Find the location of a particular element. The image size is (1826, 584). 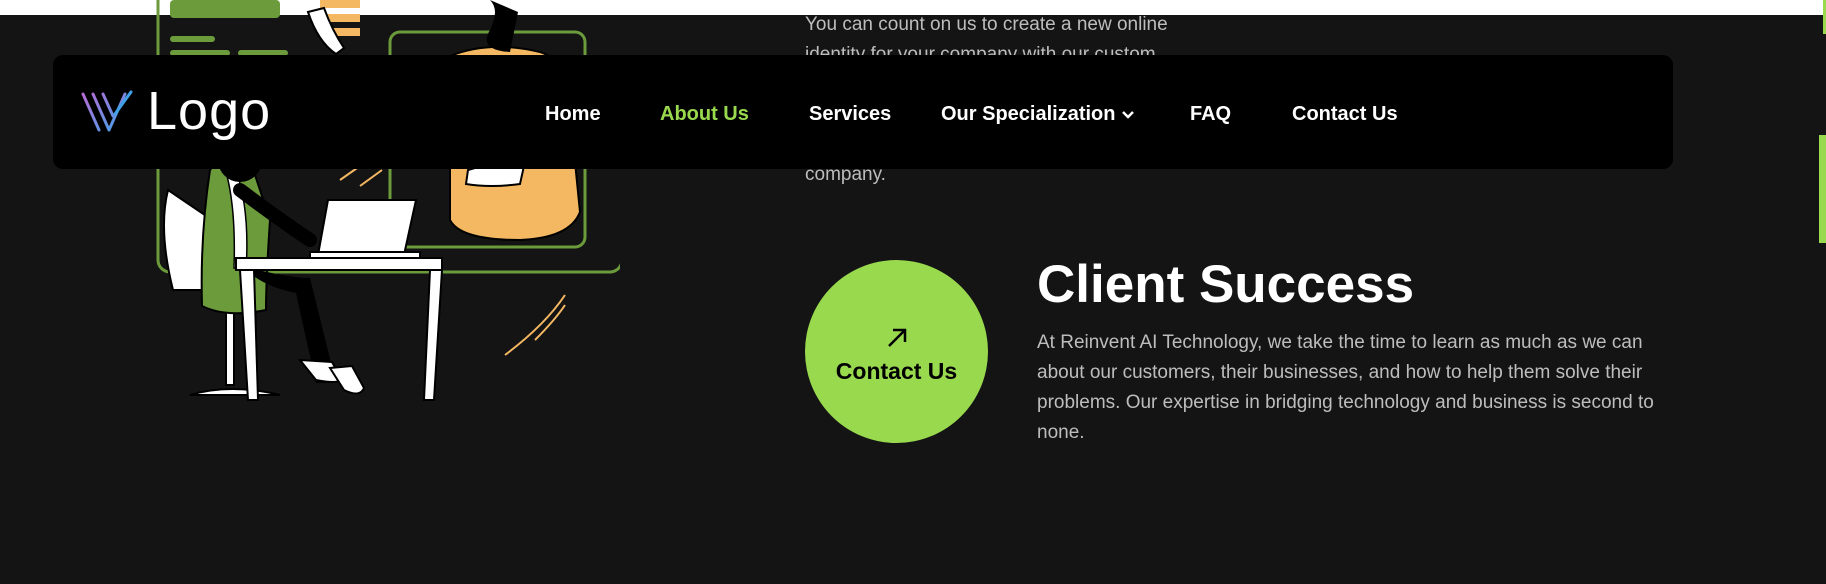

contact-us-cta-button: Contact Us is located at coordinates (896, 351).